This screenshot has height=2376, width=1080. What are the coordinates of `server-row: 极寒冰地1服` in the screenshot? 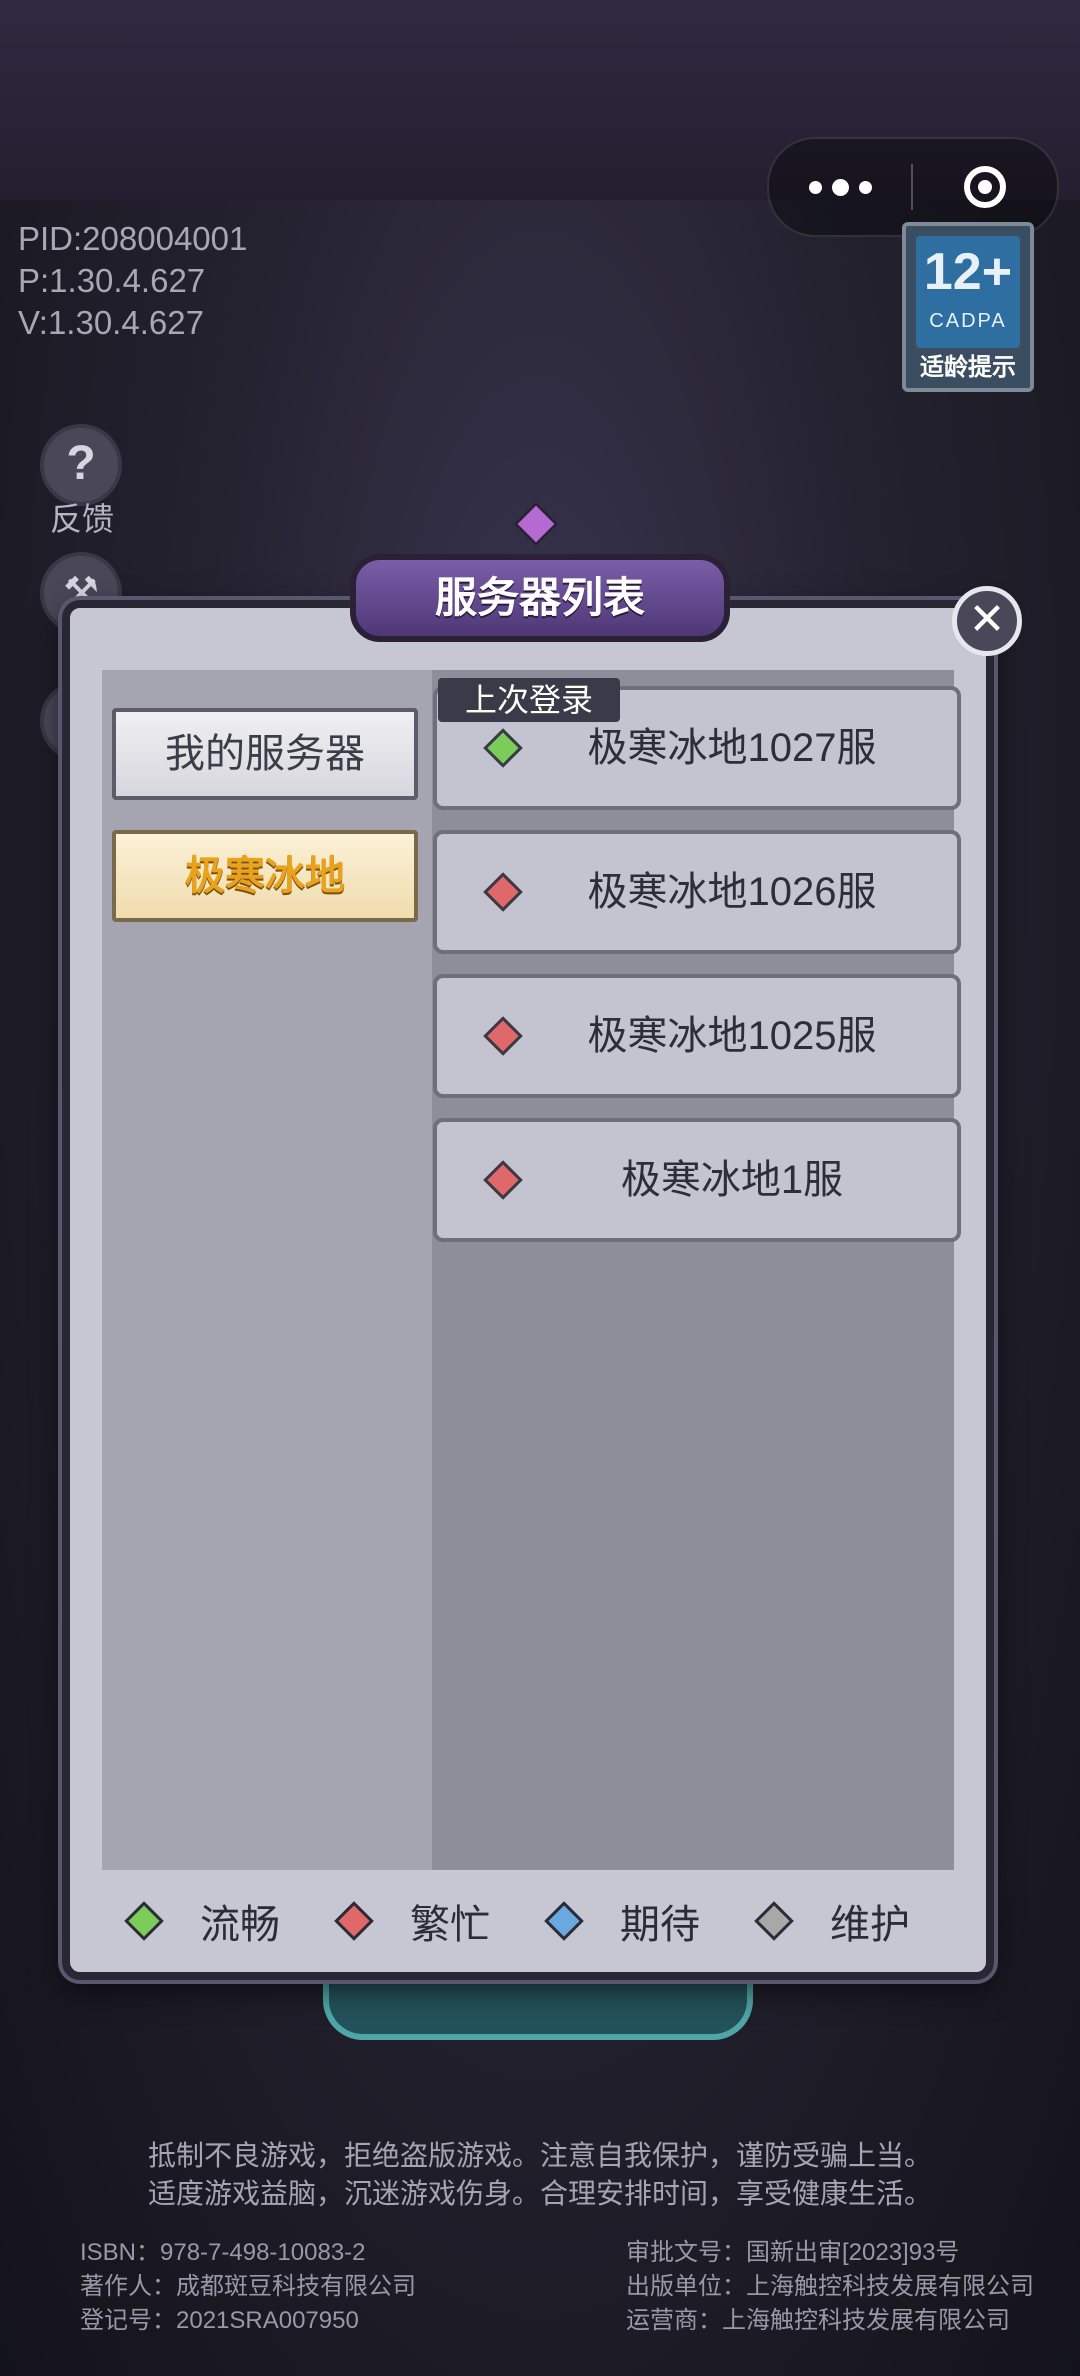 It's located at (697, 1180).